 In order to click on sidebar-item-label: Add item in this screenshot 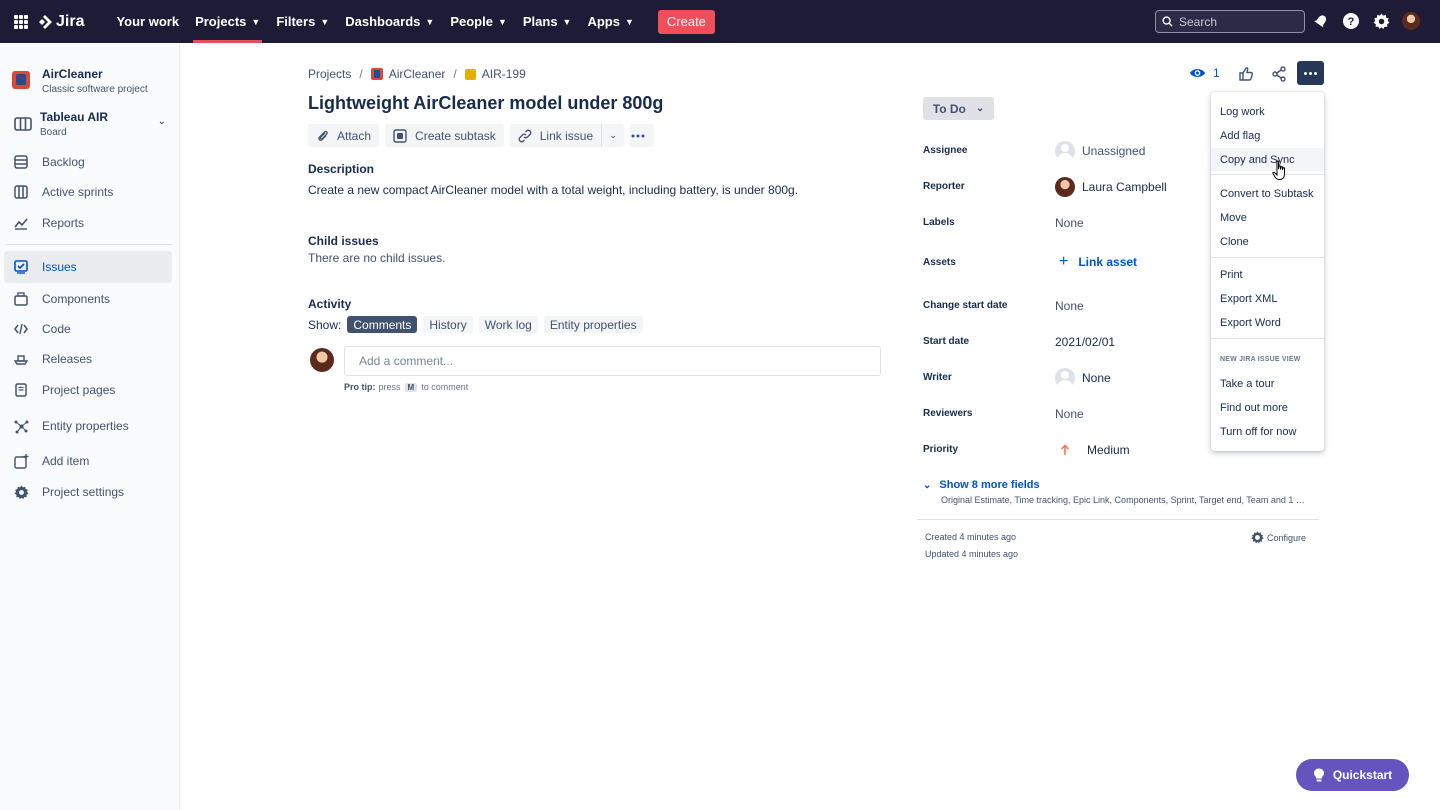, I will do `click(66, 461)`.